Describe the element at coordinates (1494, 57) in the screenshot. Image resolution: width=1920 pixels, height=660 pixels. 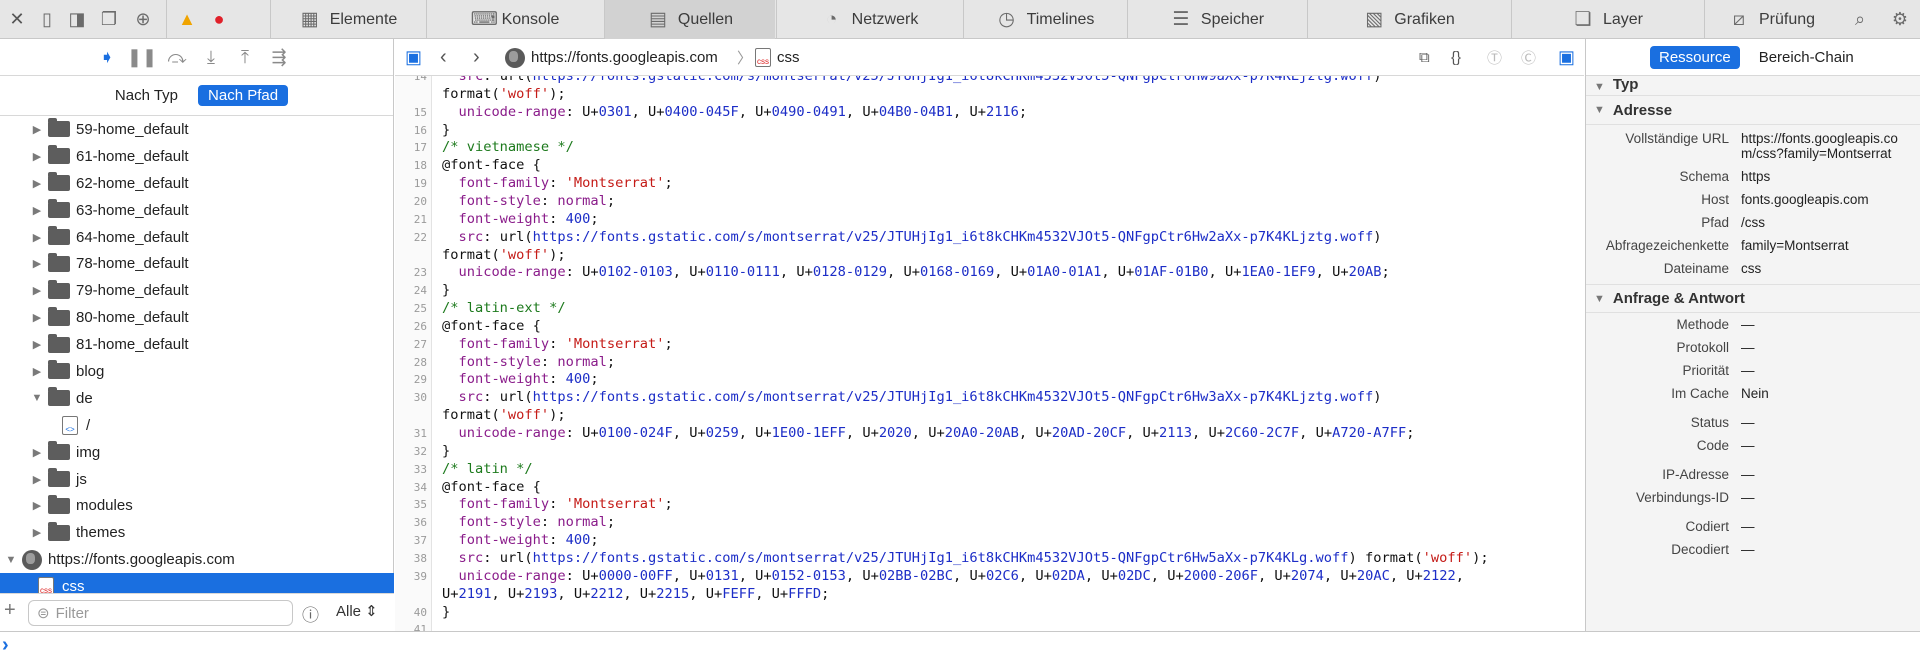
I see `type-icon: Ⓣ` at that location.